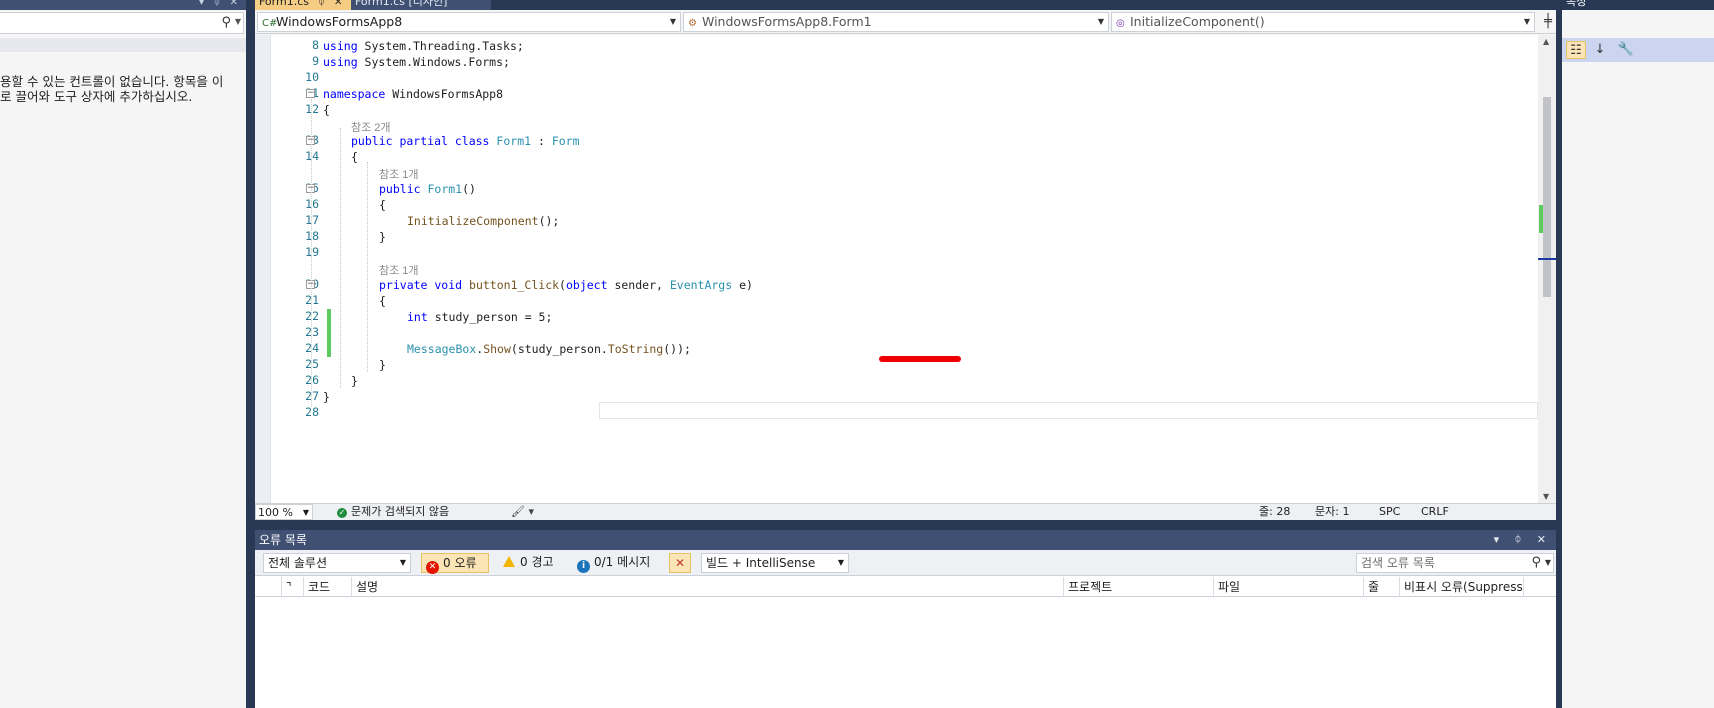  I want to click on panel-window-controls: ▾ ᛰ ✕, so click(1523, 540).